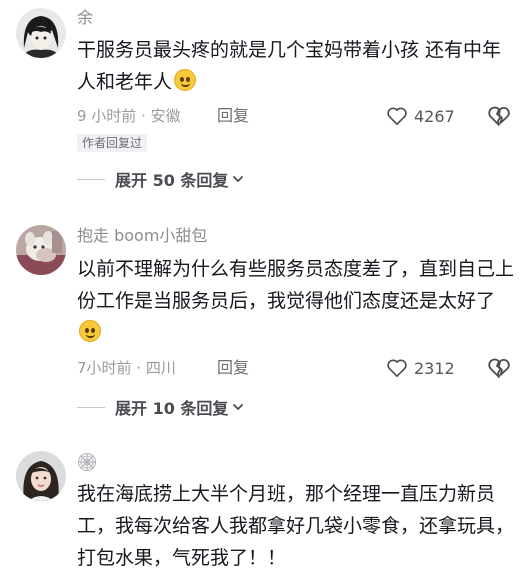  Describe the element at coordinates (126, 368) in the screenshot. I see `comment-time-location: 7小时前 · 四川` at that location.